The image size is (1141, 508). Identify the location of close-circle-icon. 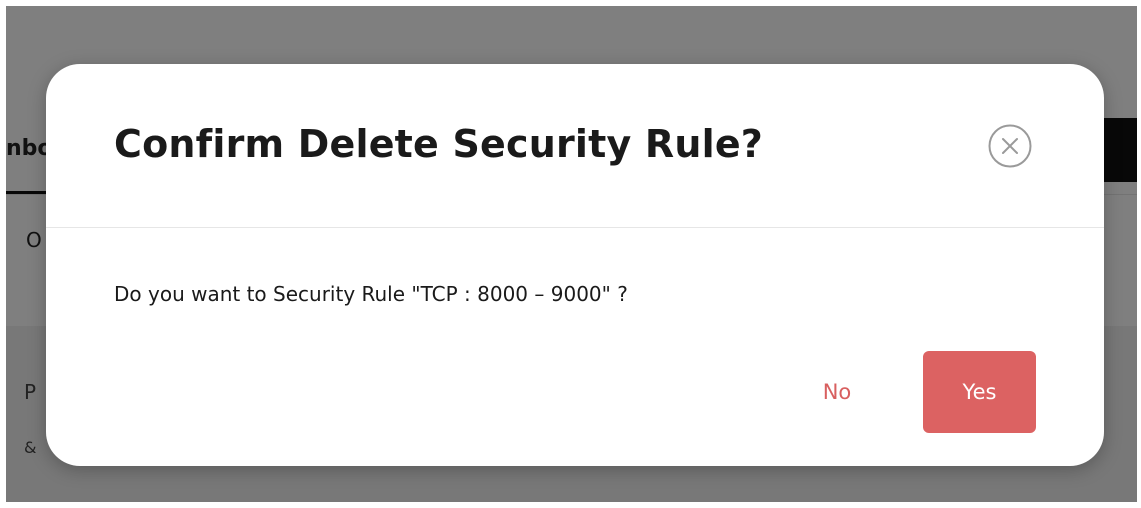
(1010, 146).